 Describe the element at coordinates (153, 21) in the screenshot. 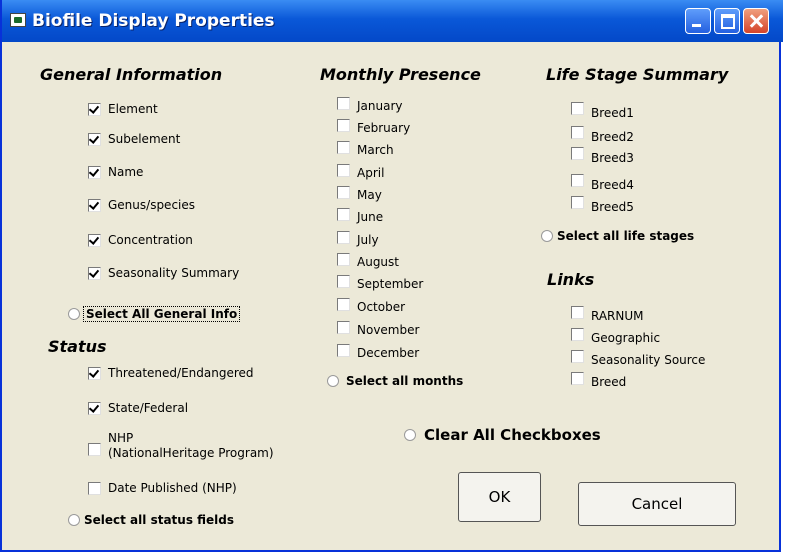

I see `window-title: Biofile Display Properties` at that location.